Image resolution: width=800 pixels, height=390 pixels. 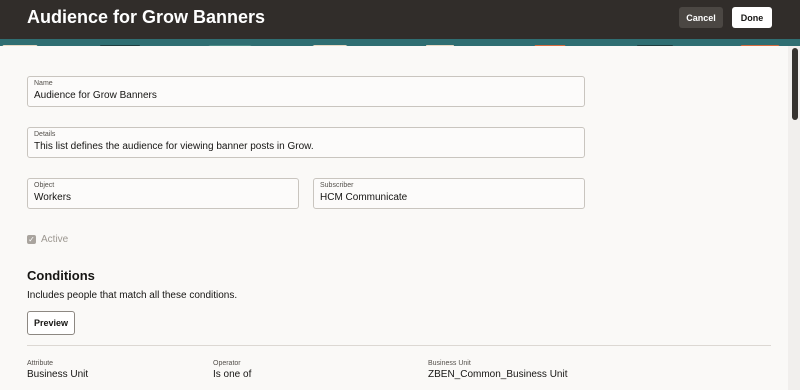 I want to click on operator-column-header: Operator, so click(x=227, y=363).